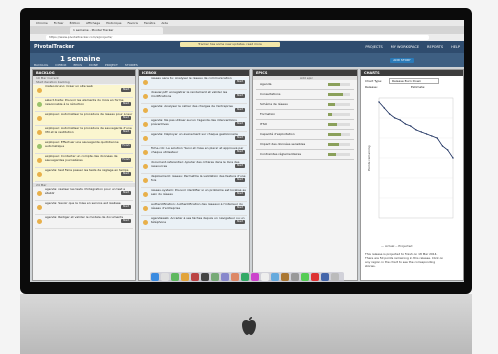 This screenshot has width=498, height=354. What do you see at coordinates (93, 23) in the screenshot?
I see `menu-item: Affichage` at bounding box center [93, 23].